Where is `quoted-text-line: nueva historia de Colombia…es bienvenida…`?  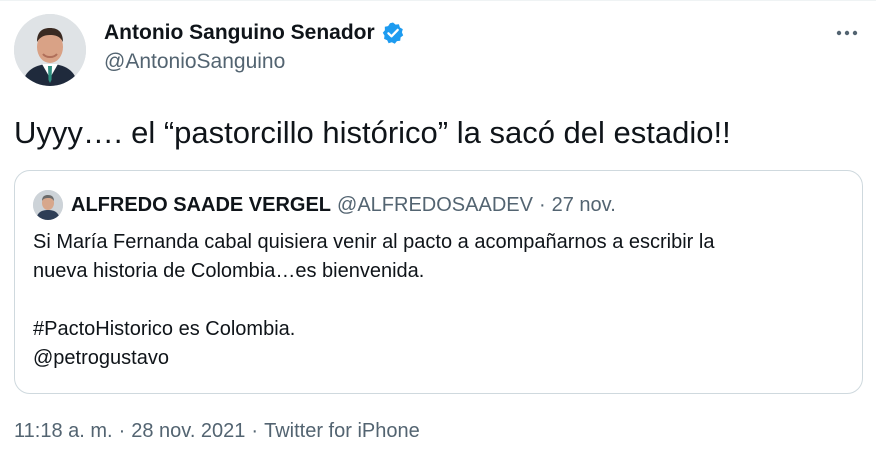 quoted-text-line: nueva historia de Colombia…es bienvenida… is located at coordinates (229, 271).